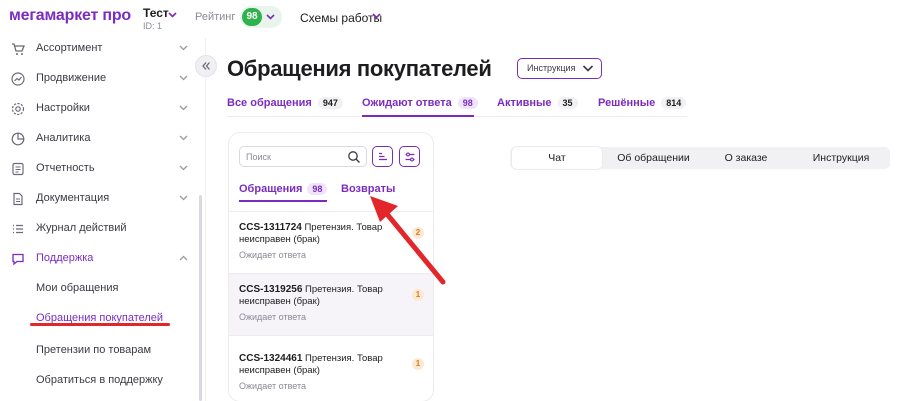  Describe the element at coordinates (418, 116) in the screenshot. I see `active-tab-indicator` at that location.